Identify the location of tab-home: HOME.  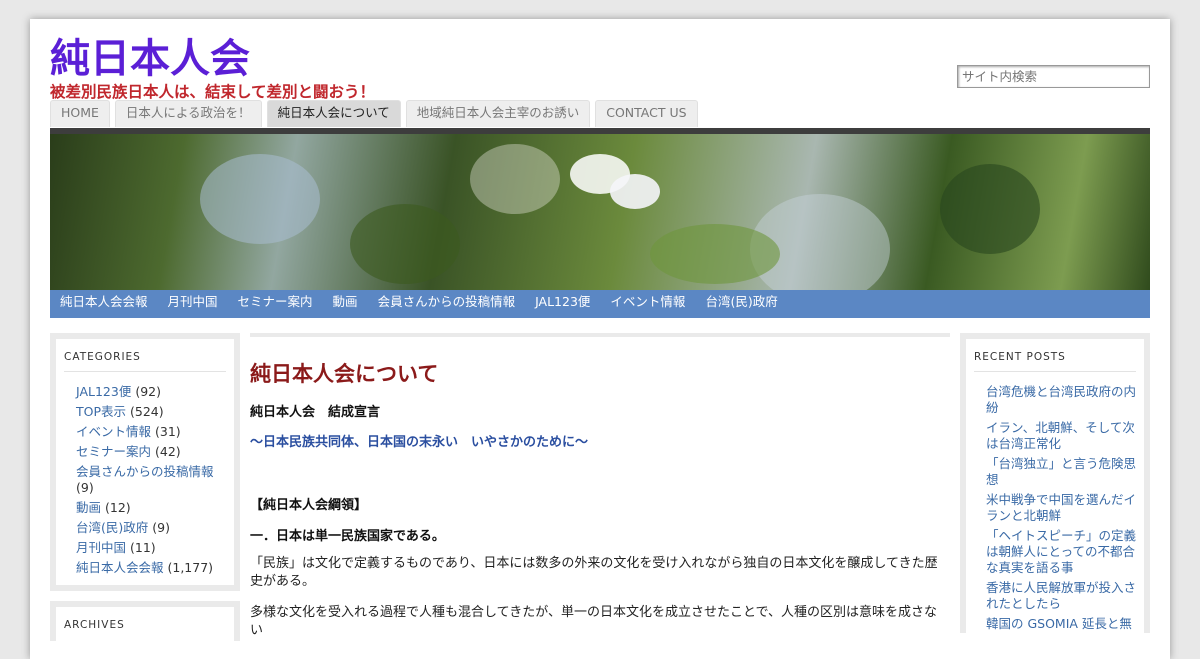
(80, 113).